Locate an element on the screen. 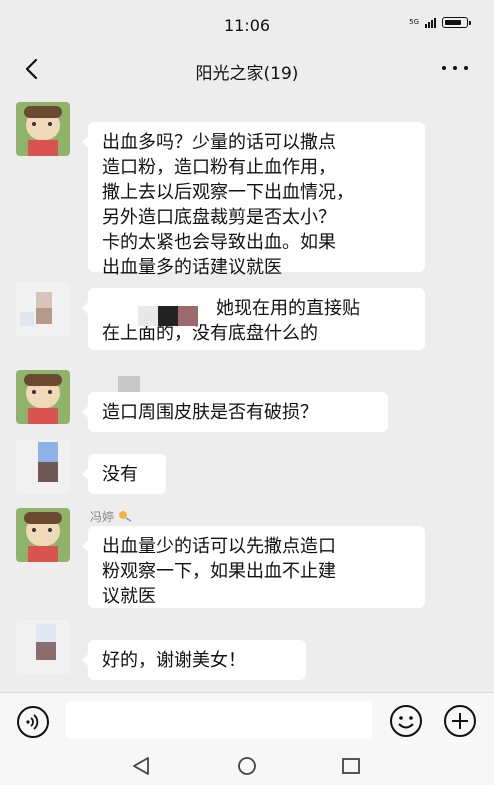 The height and width of the screenshot is (785, 494). battery-icon is located at coordinates (456, 22).